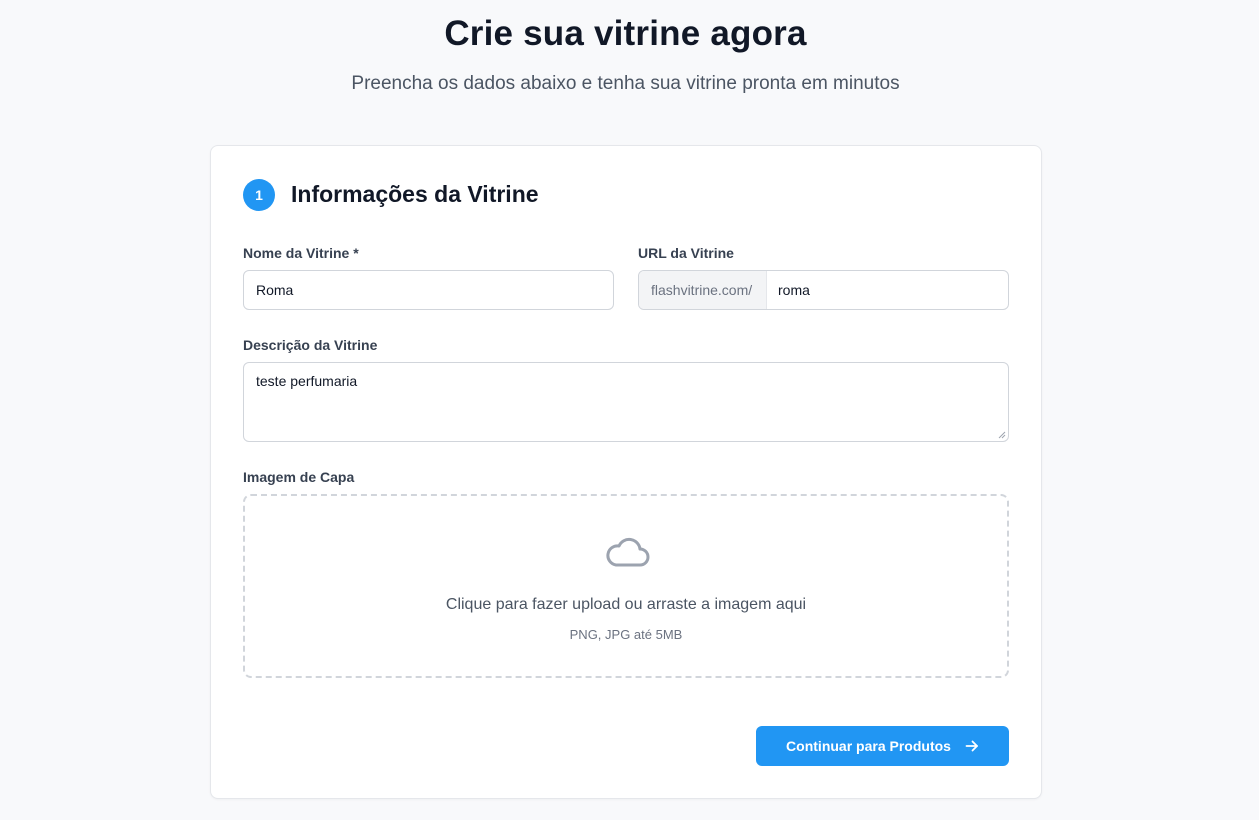  I want to click on description-textarea: teste perfumaria, so click(626, 402).